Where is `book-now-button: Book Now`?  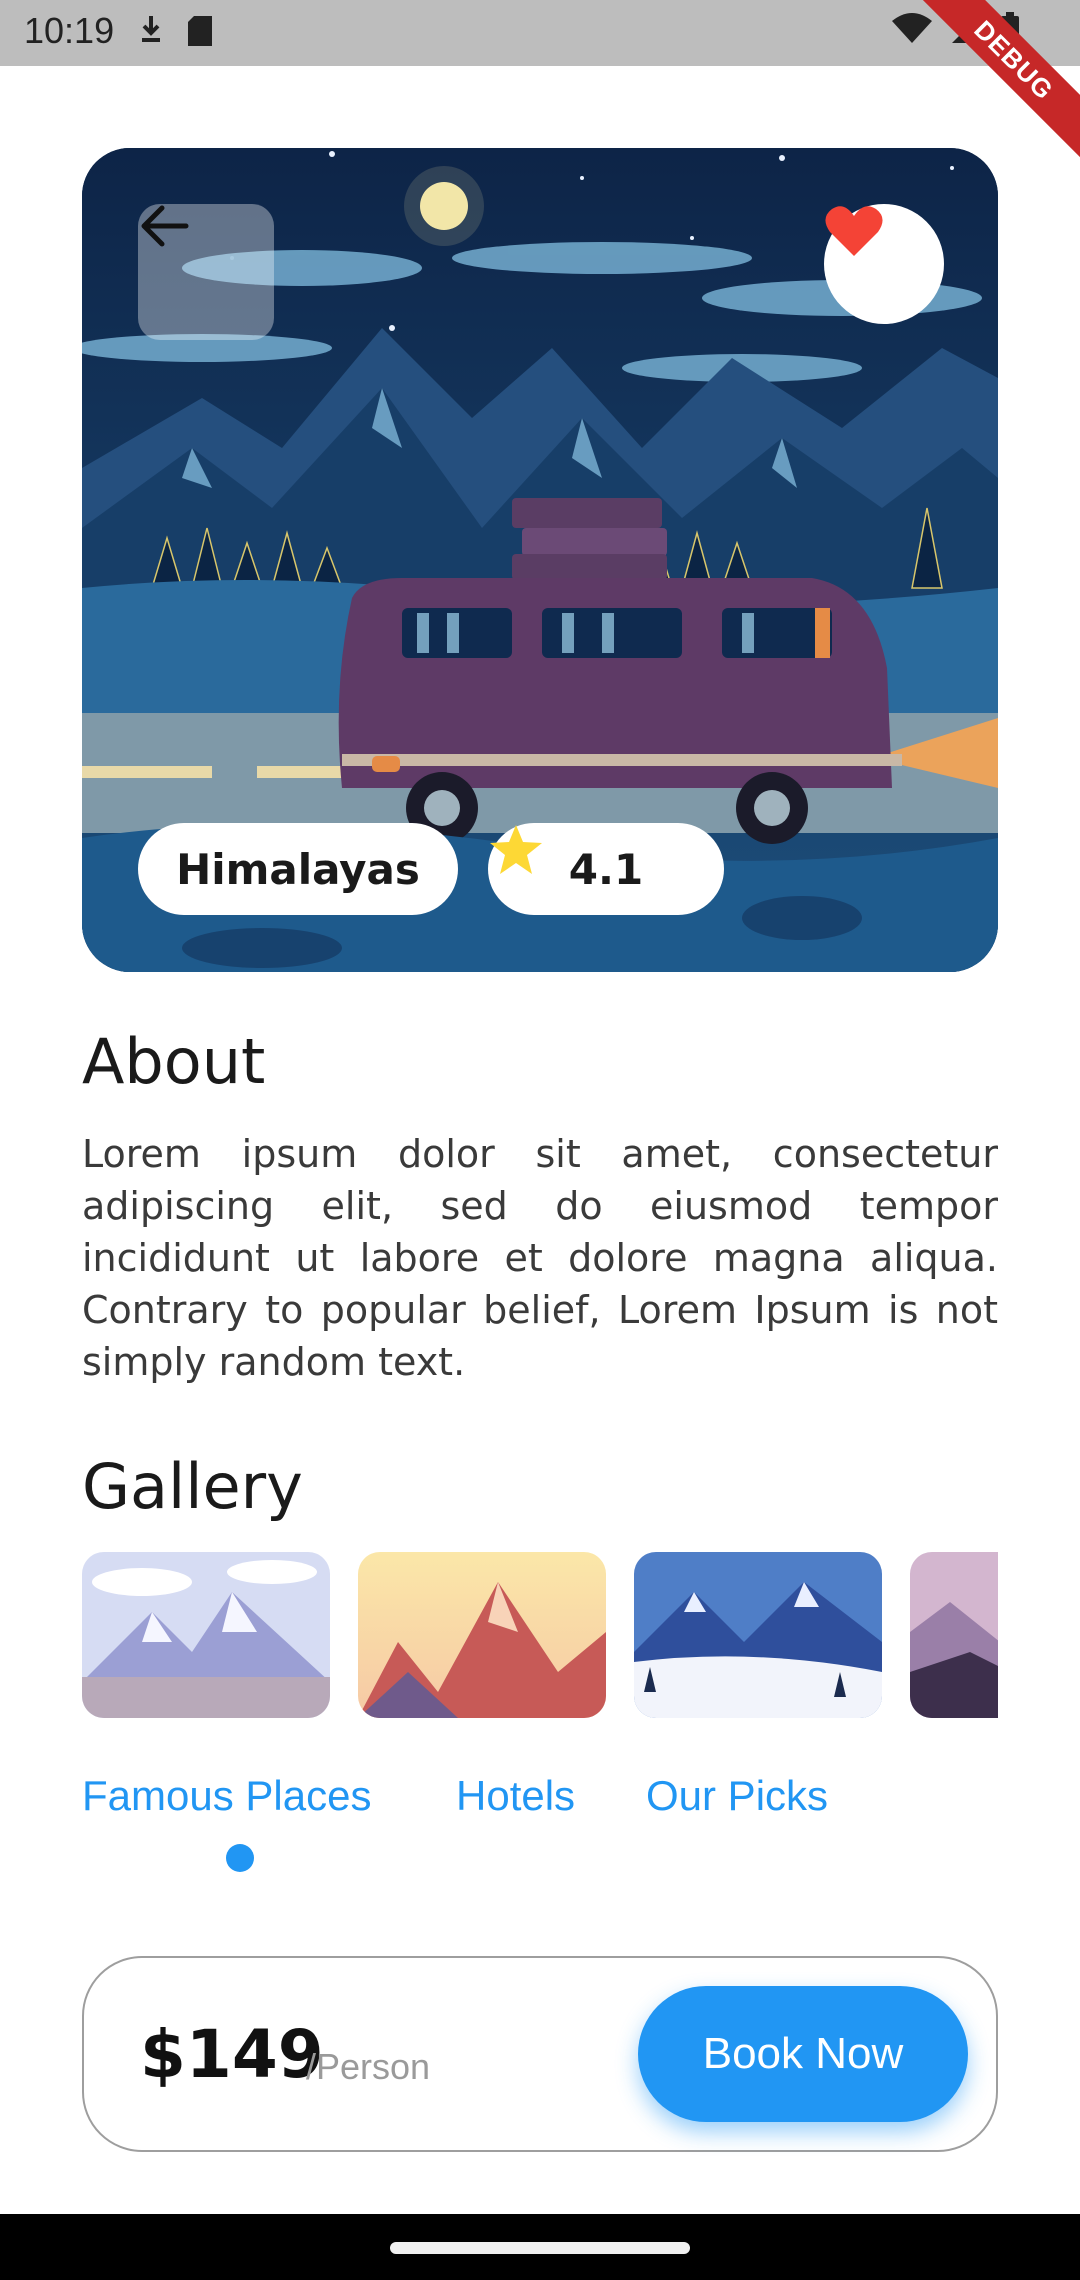
book-now-button: Book Now is located at coordinates (803, 2054).